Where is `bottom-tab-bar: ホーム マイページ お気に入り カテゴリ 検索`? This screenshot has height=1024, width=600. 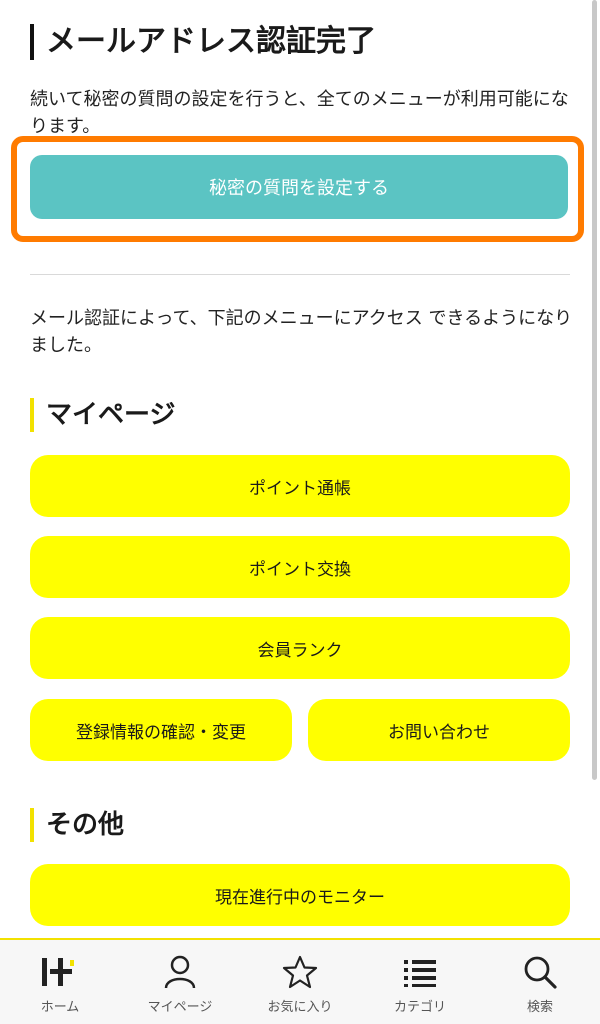 bottom-tab-bar: ホーム マイページ お気に入り カテゴリ 検索 is located at coordinates (300, 981).